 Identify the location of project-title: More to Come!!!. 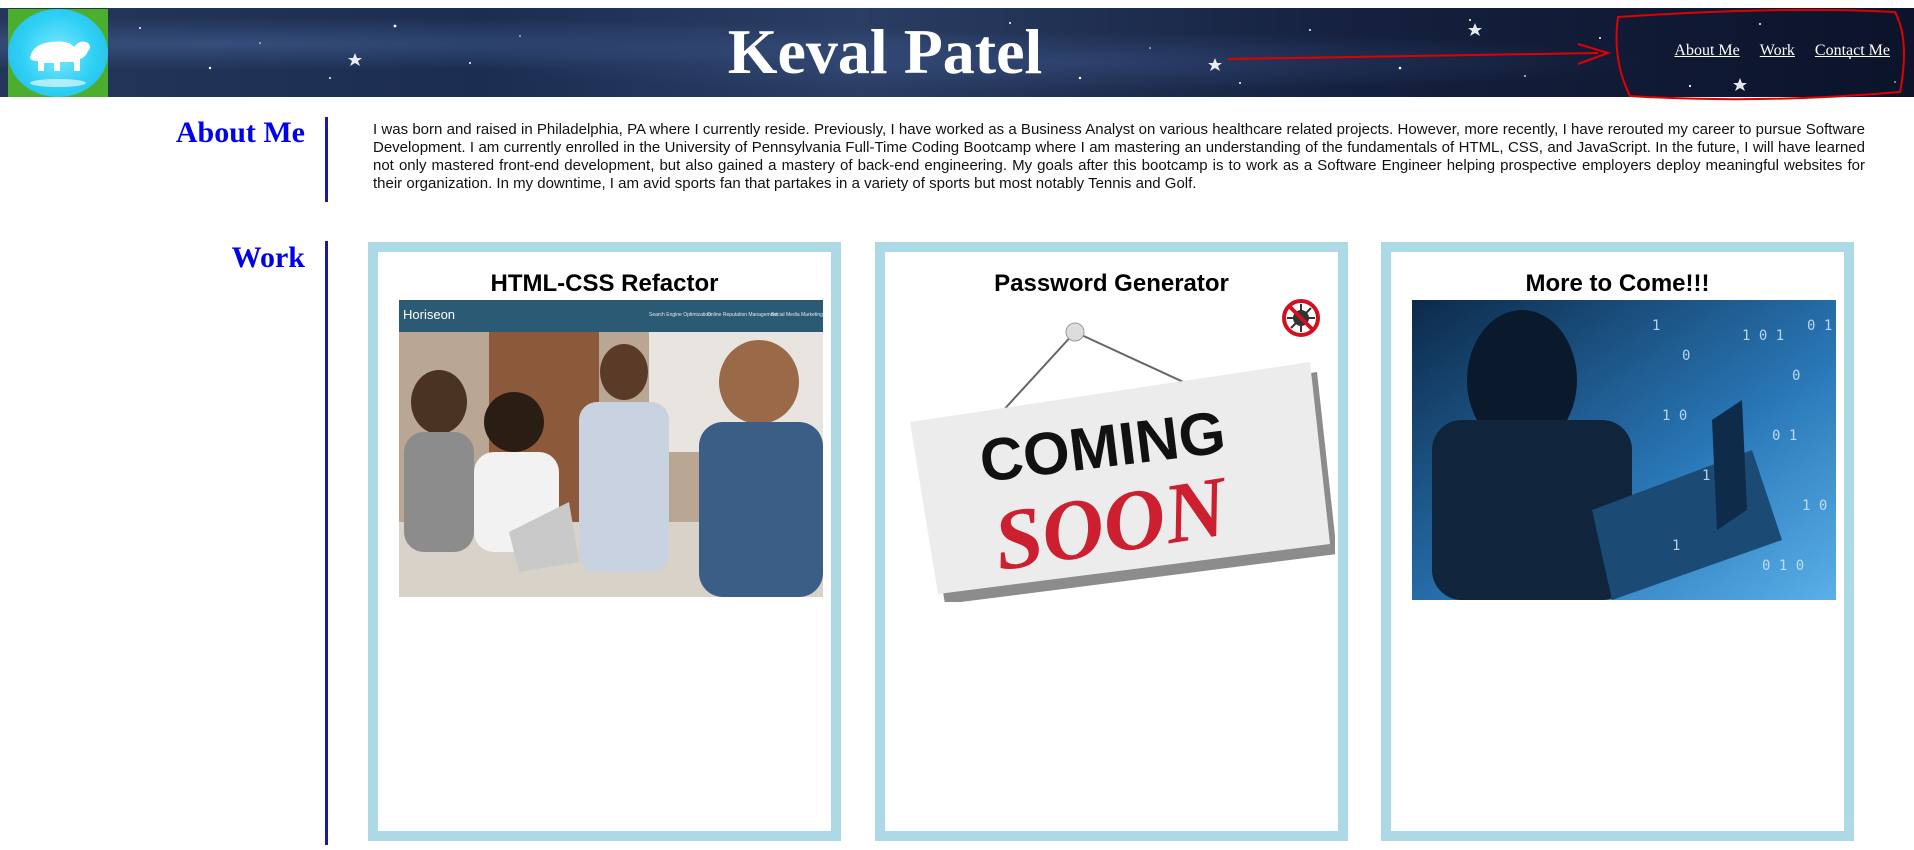
(1617, 283).